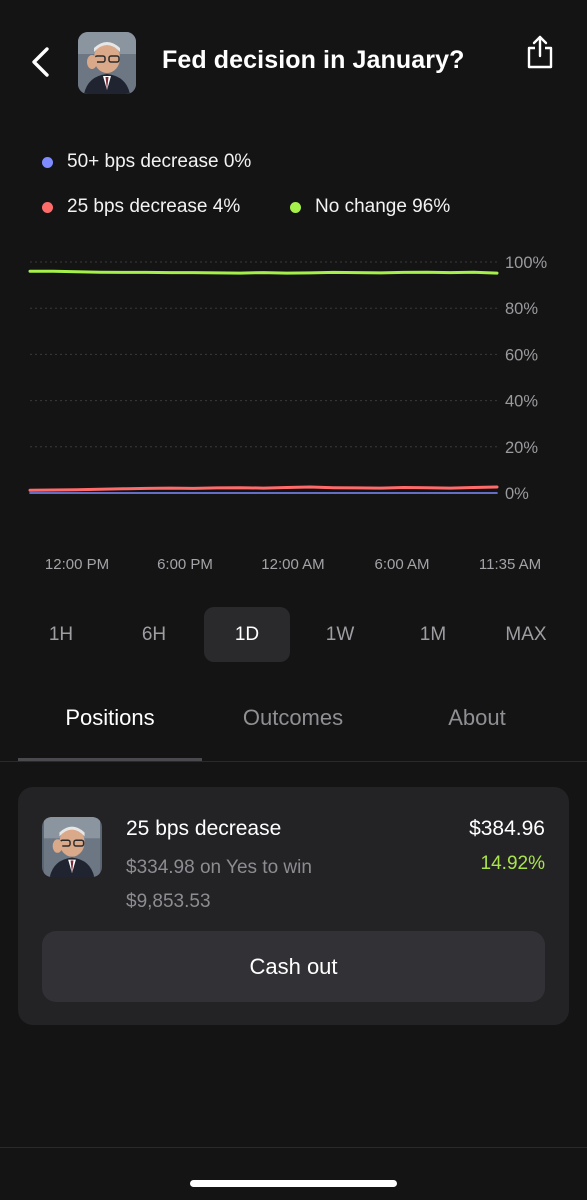 This screenshot has width=587, height=1200. I want to click on chevron-left-icon, so click(40, 62).